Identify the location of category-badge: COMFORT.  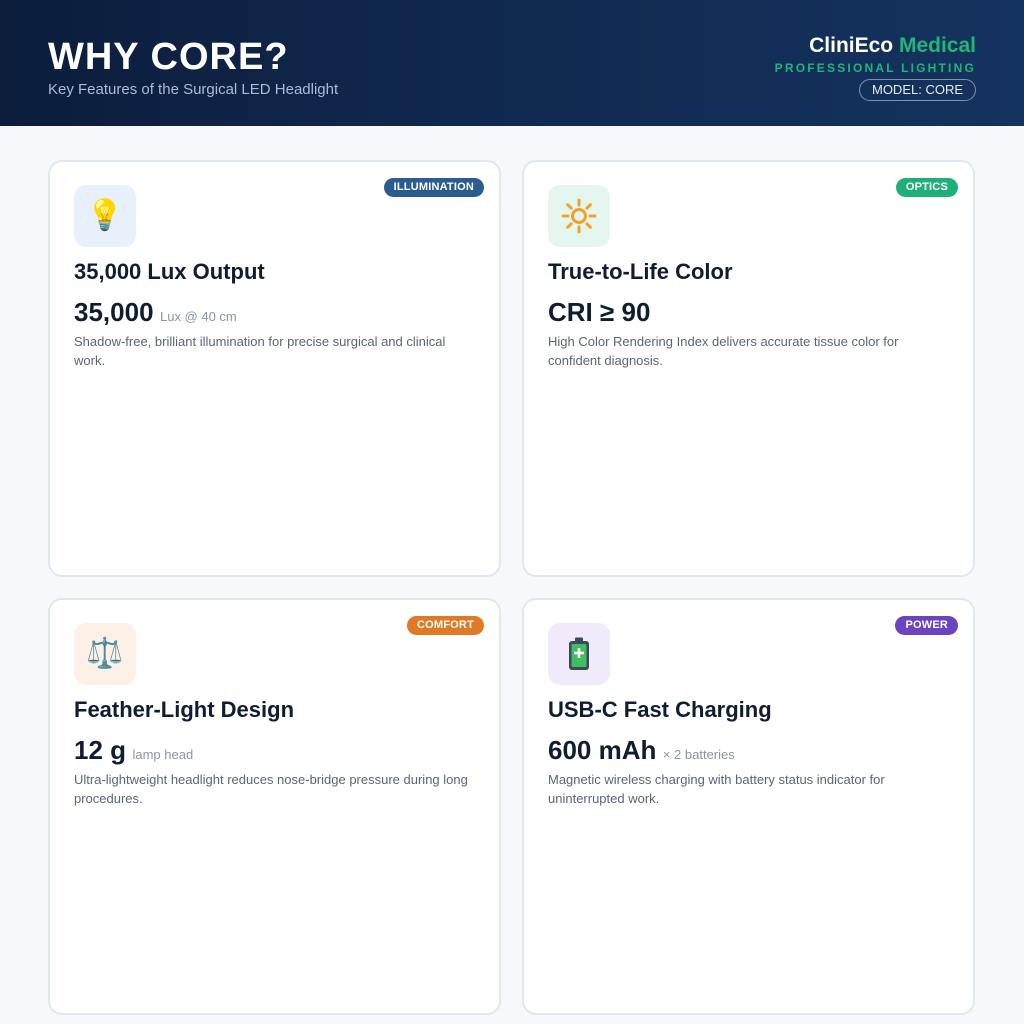
(445, 625).